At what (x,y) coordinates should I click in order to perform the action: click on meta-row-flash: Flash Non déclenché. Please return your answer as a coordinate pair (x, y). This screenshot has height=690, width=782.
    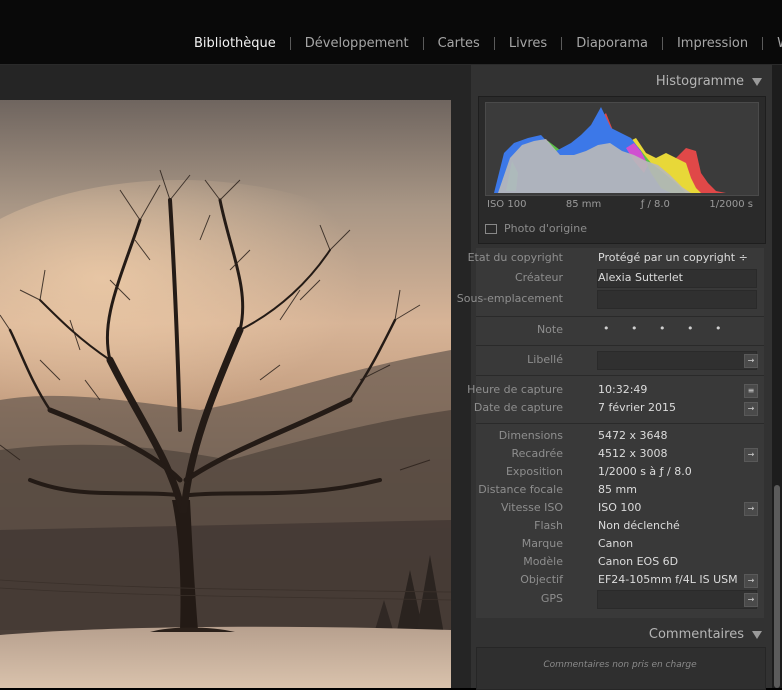
    Looking at the image, I should click on (620, 526).